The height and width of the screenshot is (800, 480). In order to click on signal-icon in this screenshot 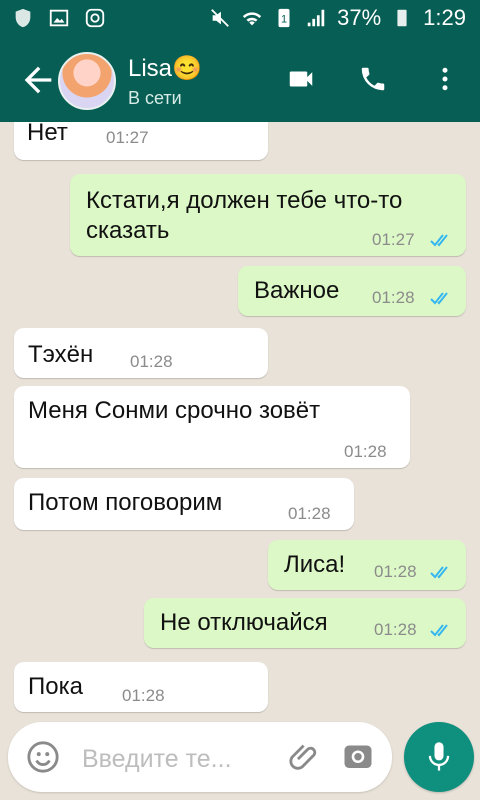, I will do `click(316, 18)`.